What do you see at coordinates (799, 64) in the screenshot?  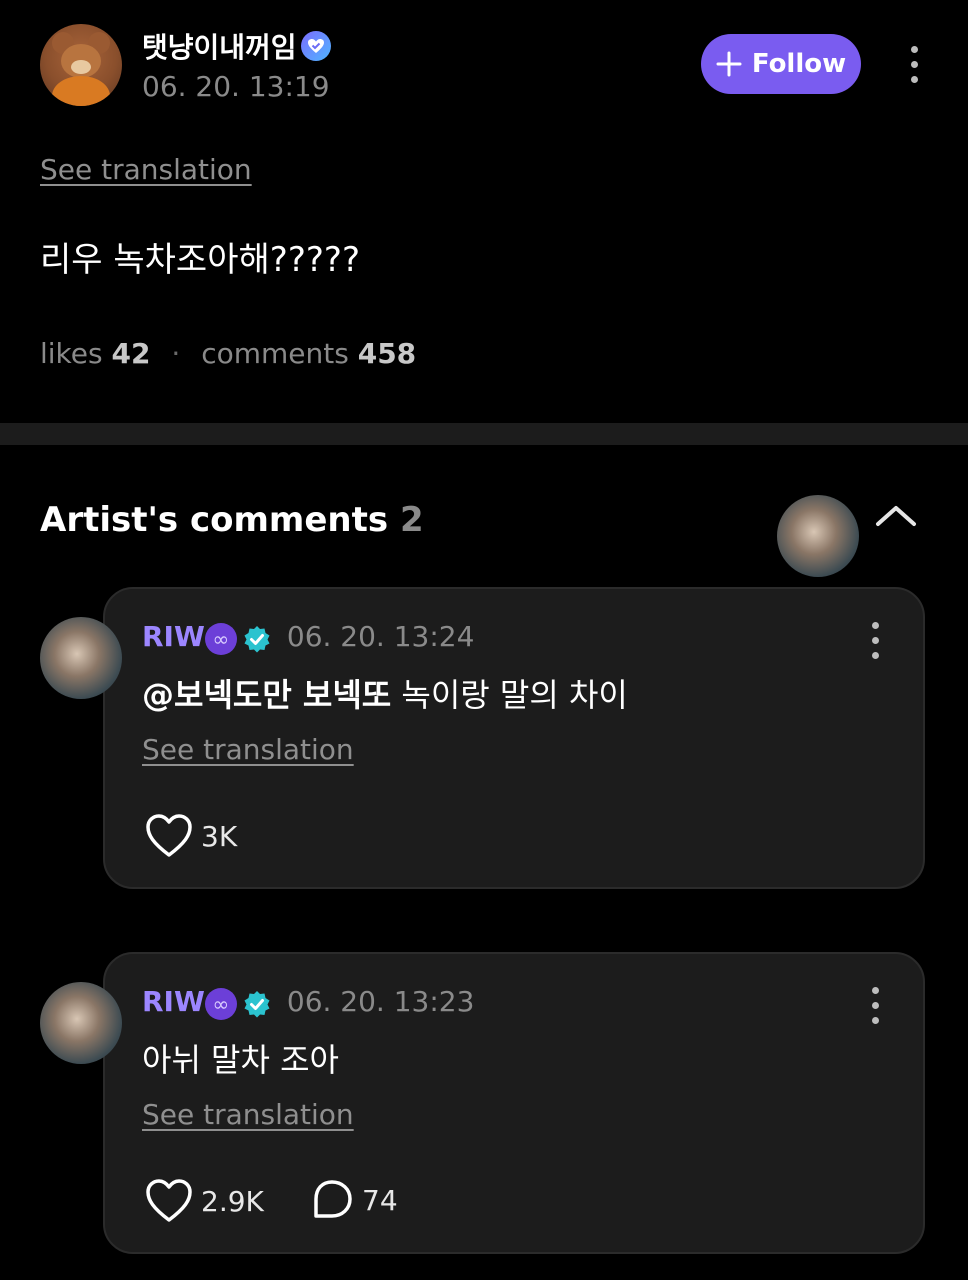 I see `follow-label: Follow` at bounding box center [799, 64].